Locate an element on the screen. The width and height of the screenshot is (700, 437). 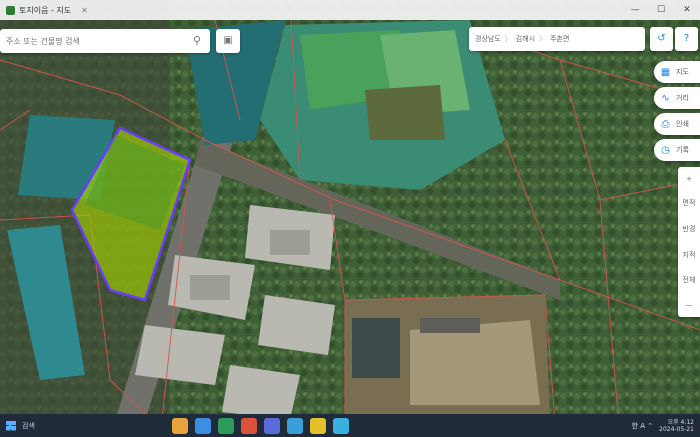
outlook-icon is located at coordinates (295, 425).